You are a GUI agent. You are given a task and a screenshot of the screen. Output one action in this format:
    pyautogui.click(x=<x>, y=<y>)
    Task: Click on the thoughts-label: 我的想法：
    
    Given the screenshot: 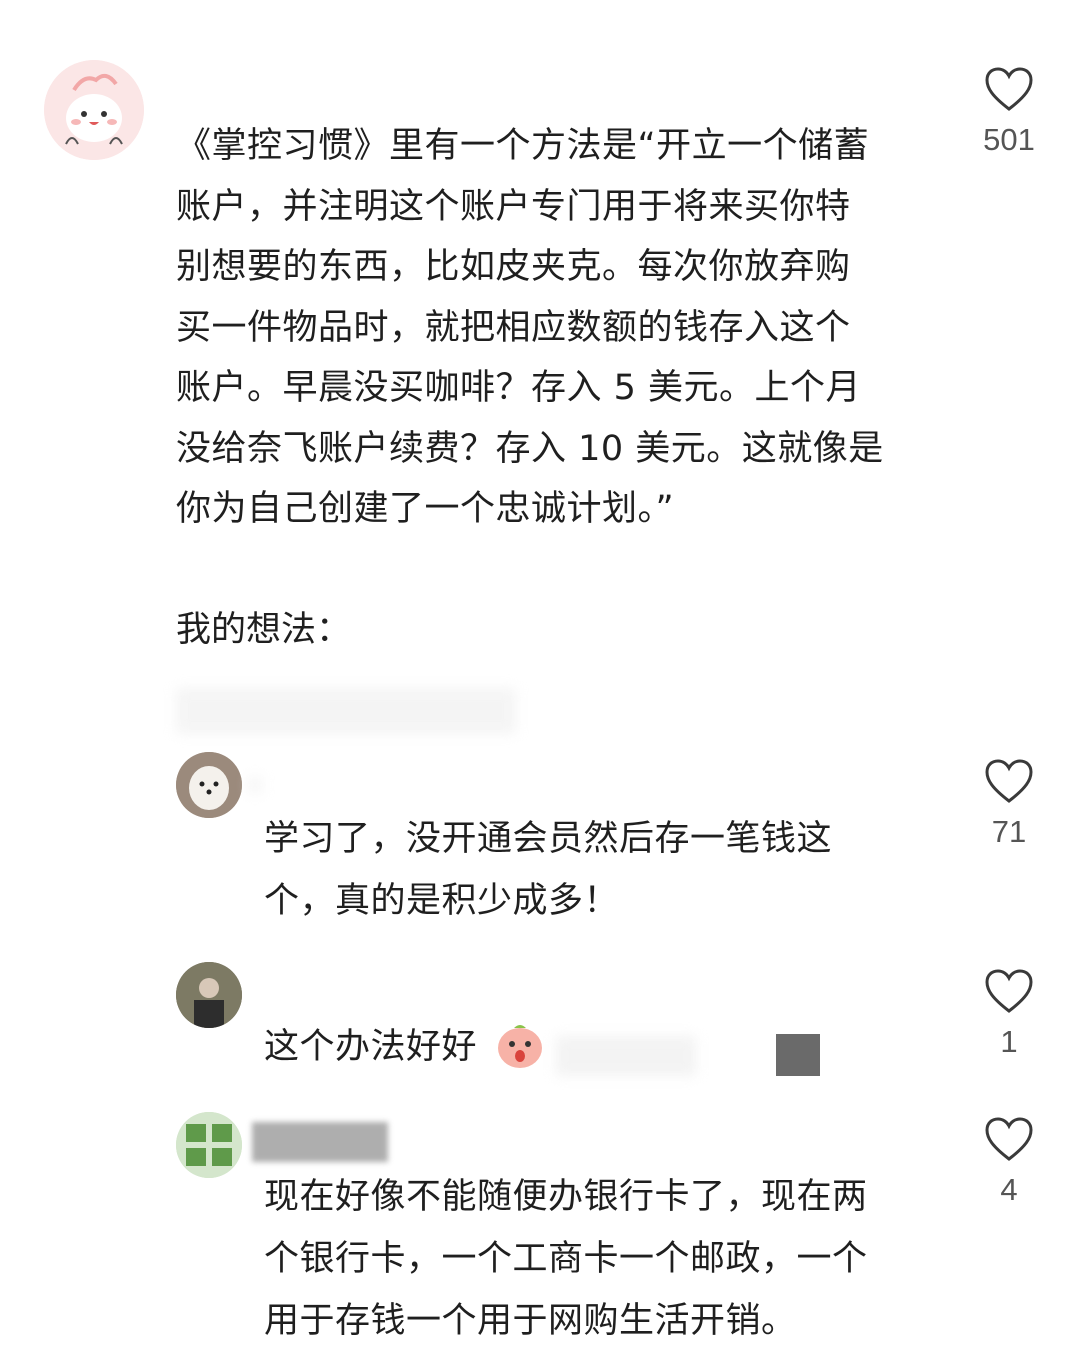 What is the action you would take?
    pyautogui.click(x=264, y=630)
    